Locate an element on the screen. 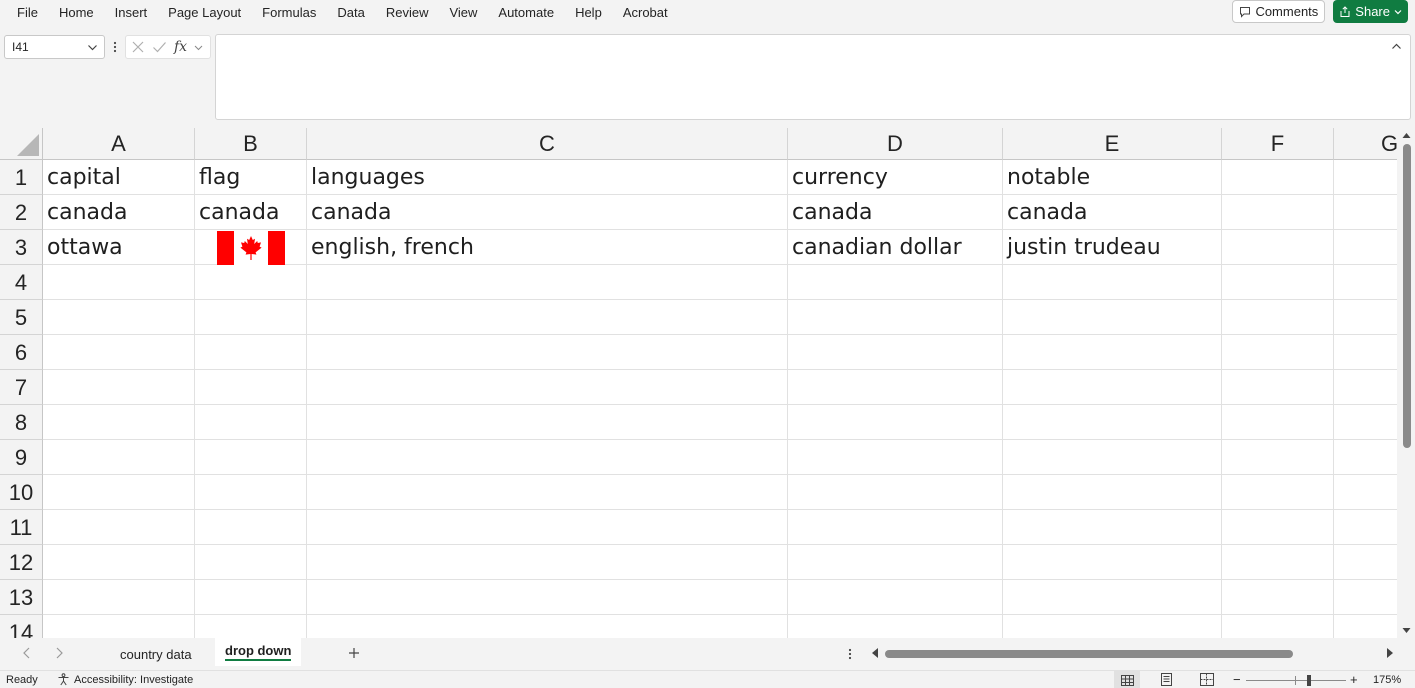  cell-e6 is located at coordinates (1112, 352).